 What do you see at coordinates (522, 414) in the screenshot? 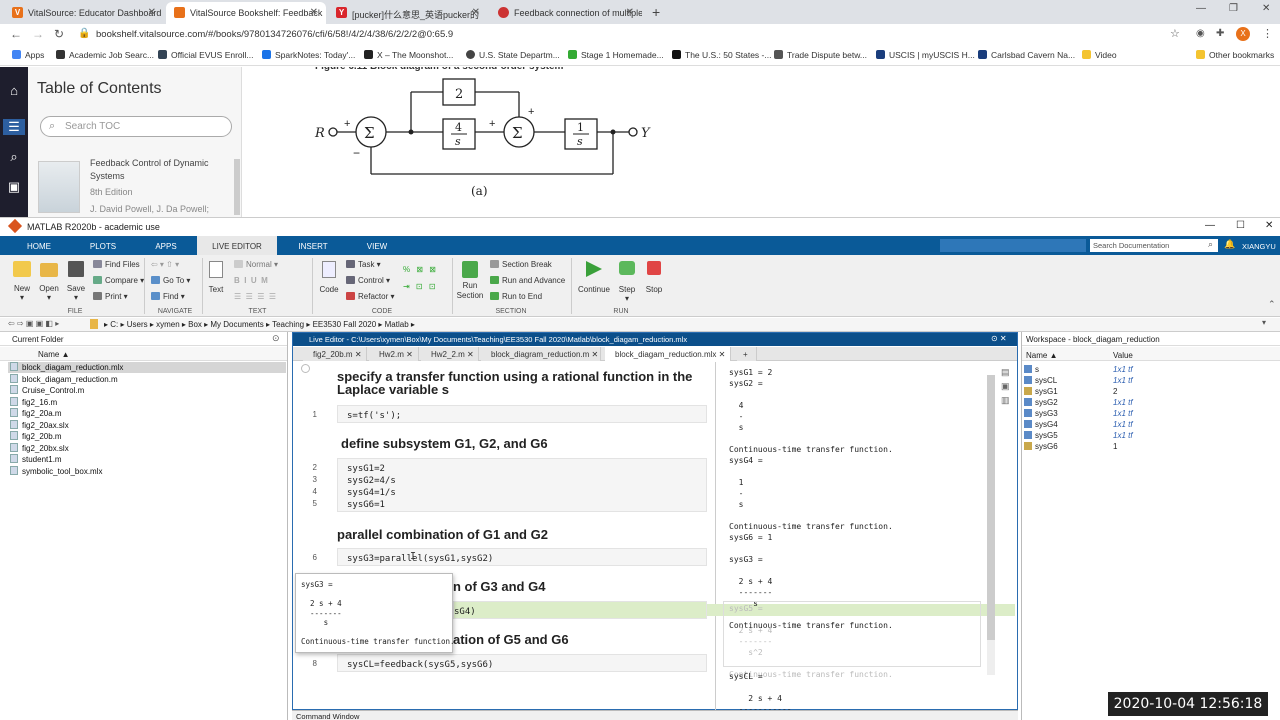
I see `code-line: s=tf('s');` at bounding box center [522, 414].